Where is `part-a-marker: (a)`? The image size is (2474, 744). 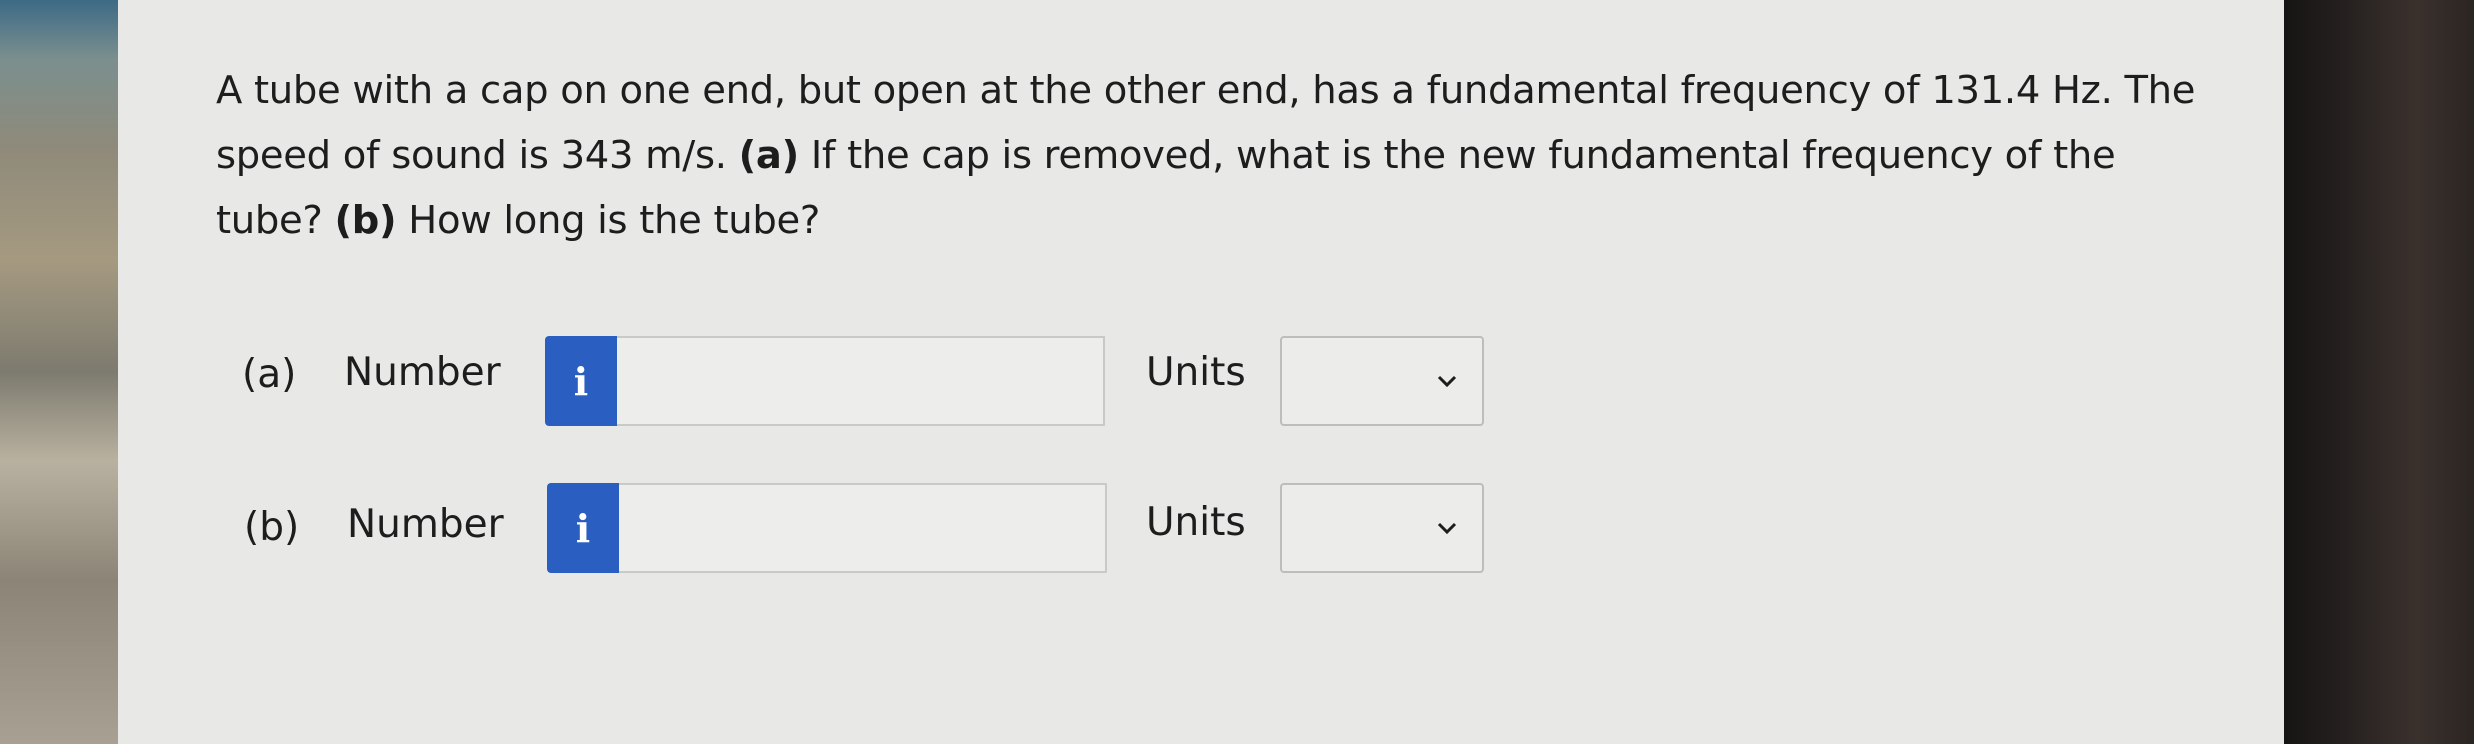
part-a-marker: (a) is located at coordinates (769, 155).